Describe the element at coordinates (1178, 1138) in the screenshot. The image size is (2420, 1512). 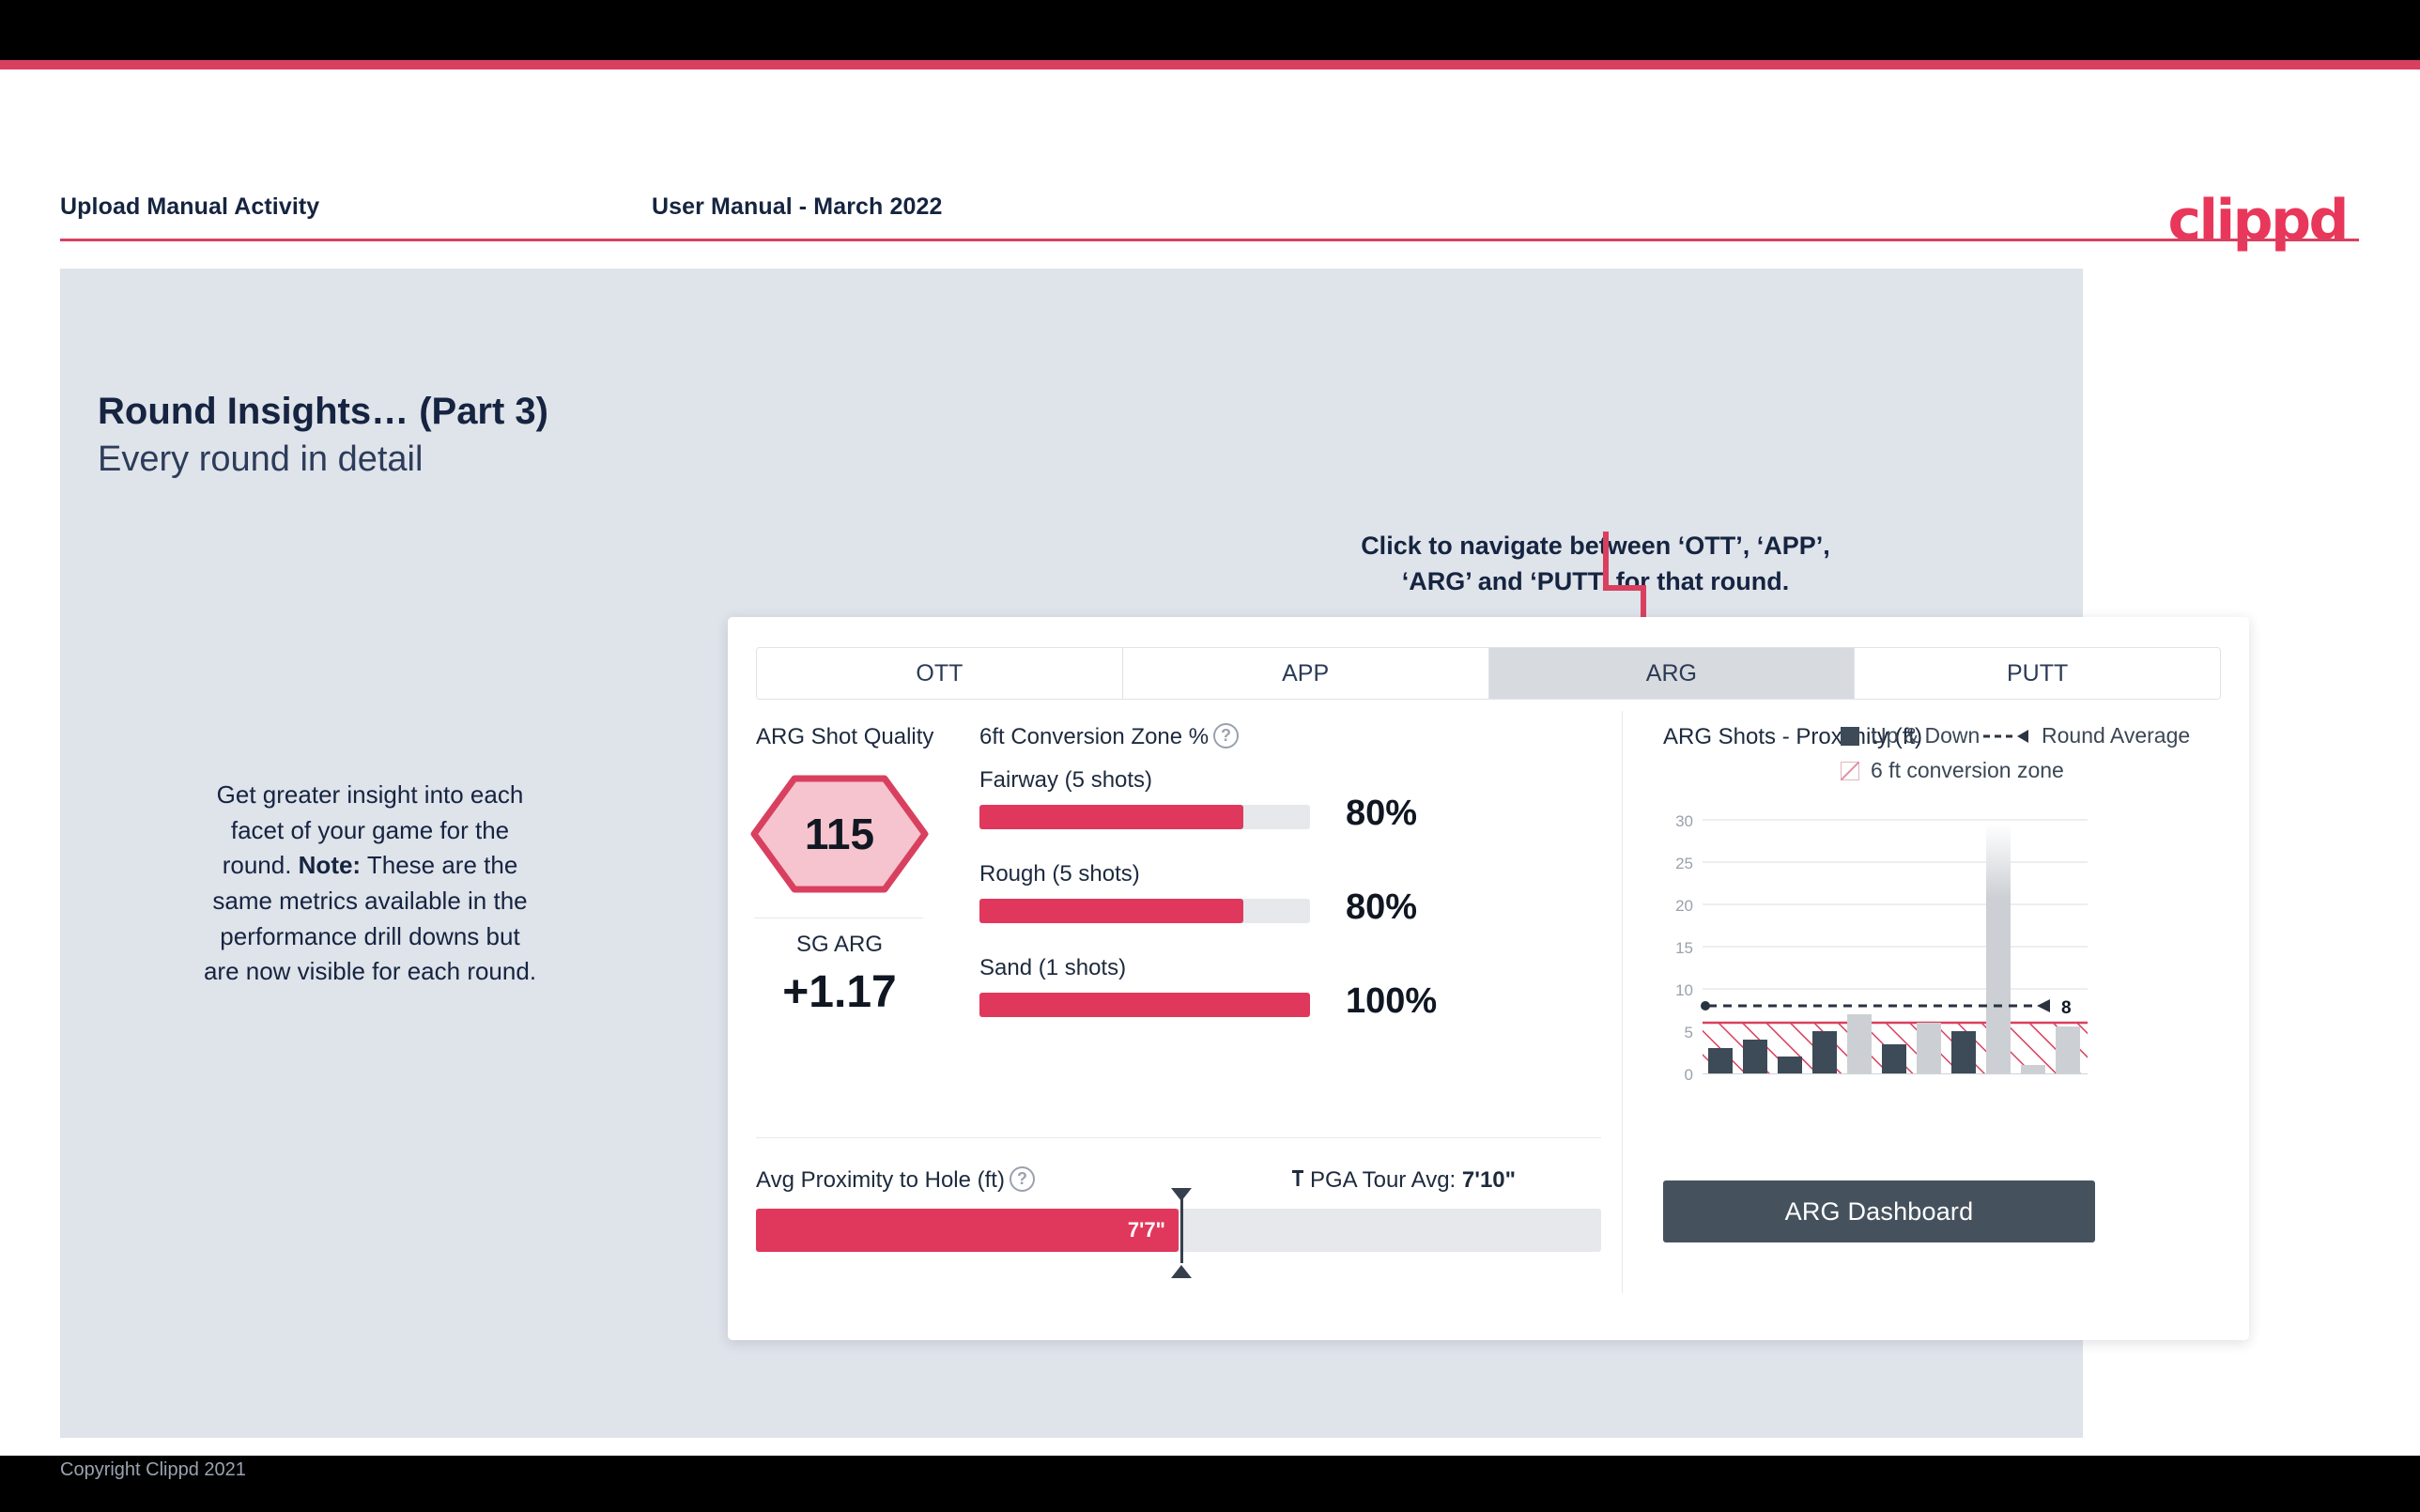
I see `proximity-divider` at that location.